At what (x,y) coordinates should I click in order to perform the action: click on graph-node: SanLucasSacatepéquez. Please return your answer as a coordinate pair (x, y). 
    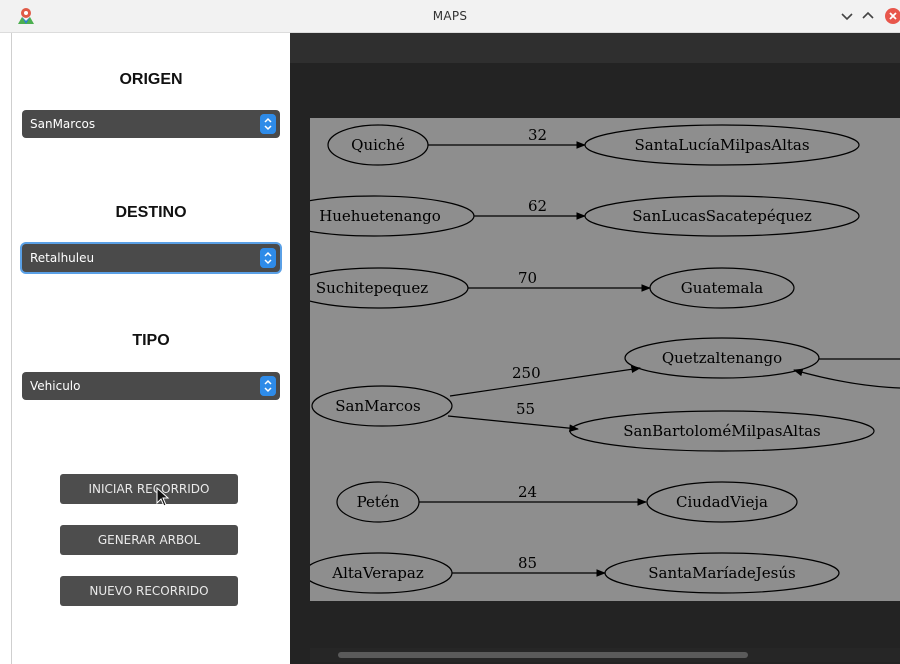
    Looking at the image, I should click on (722, 216).